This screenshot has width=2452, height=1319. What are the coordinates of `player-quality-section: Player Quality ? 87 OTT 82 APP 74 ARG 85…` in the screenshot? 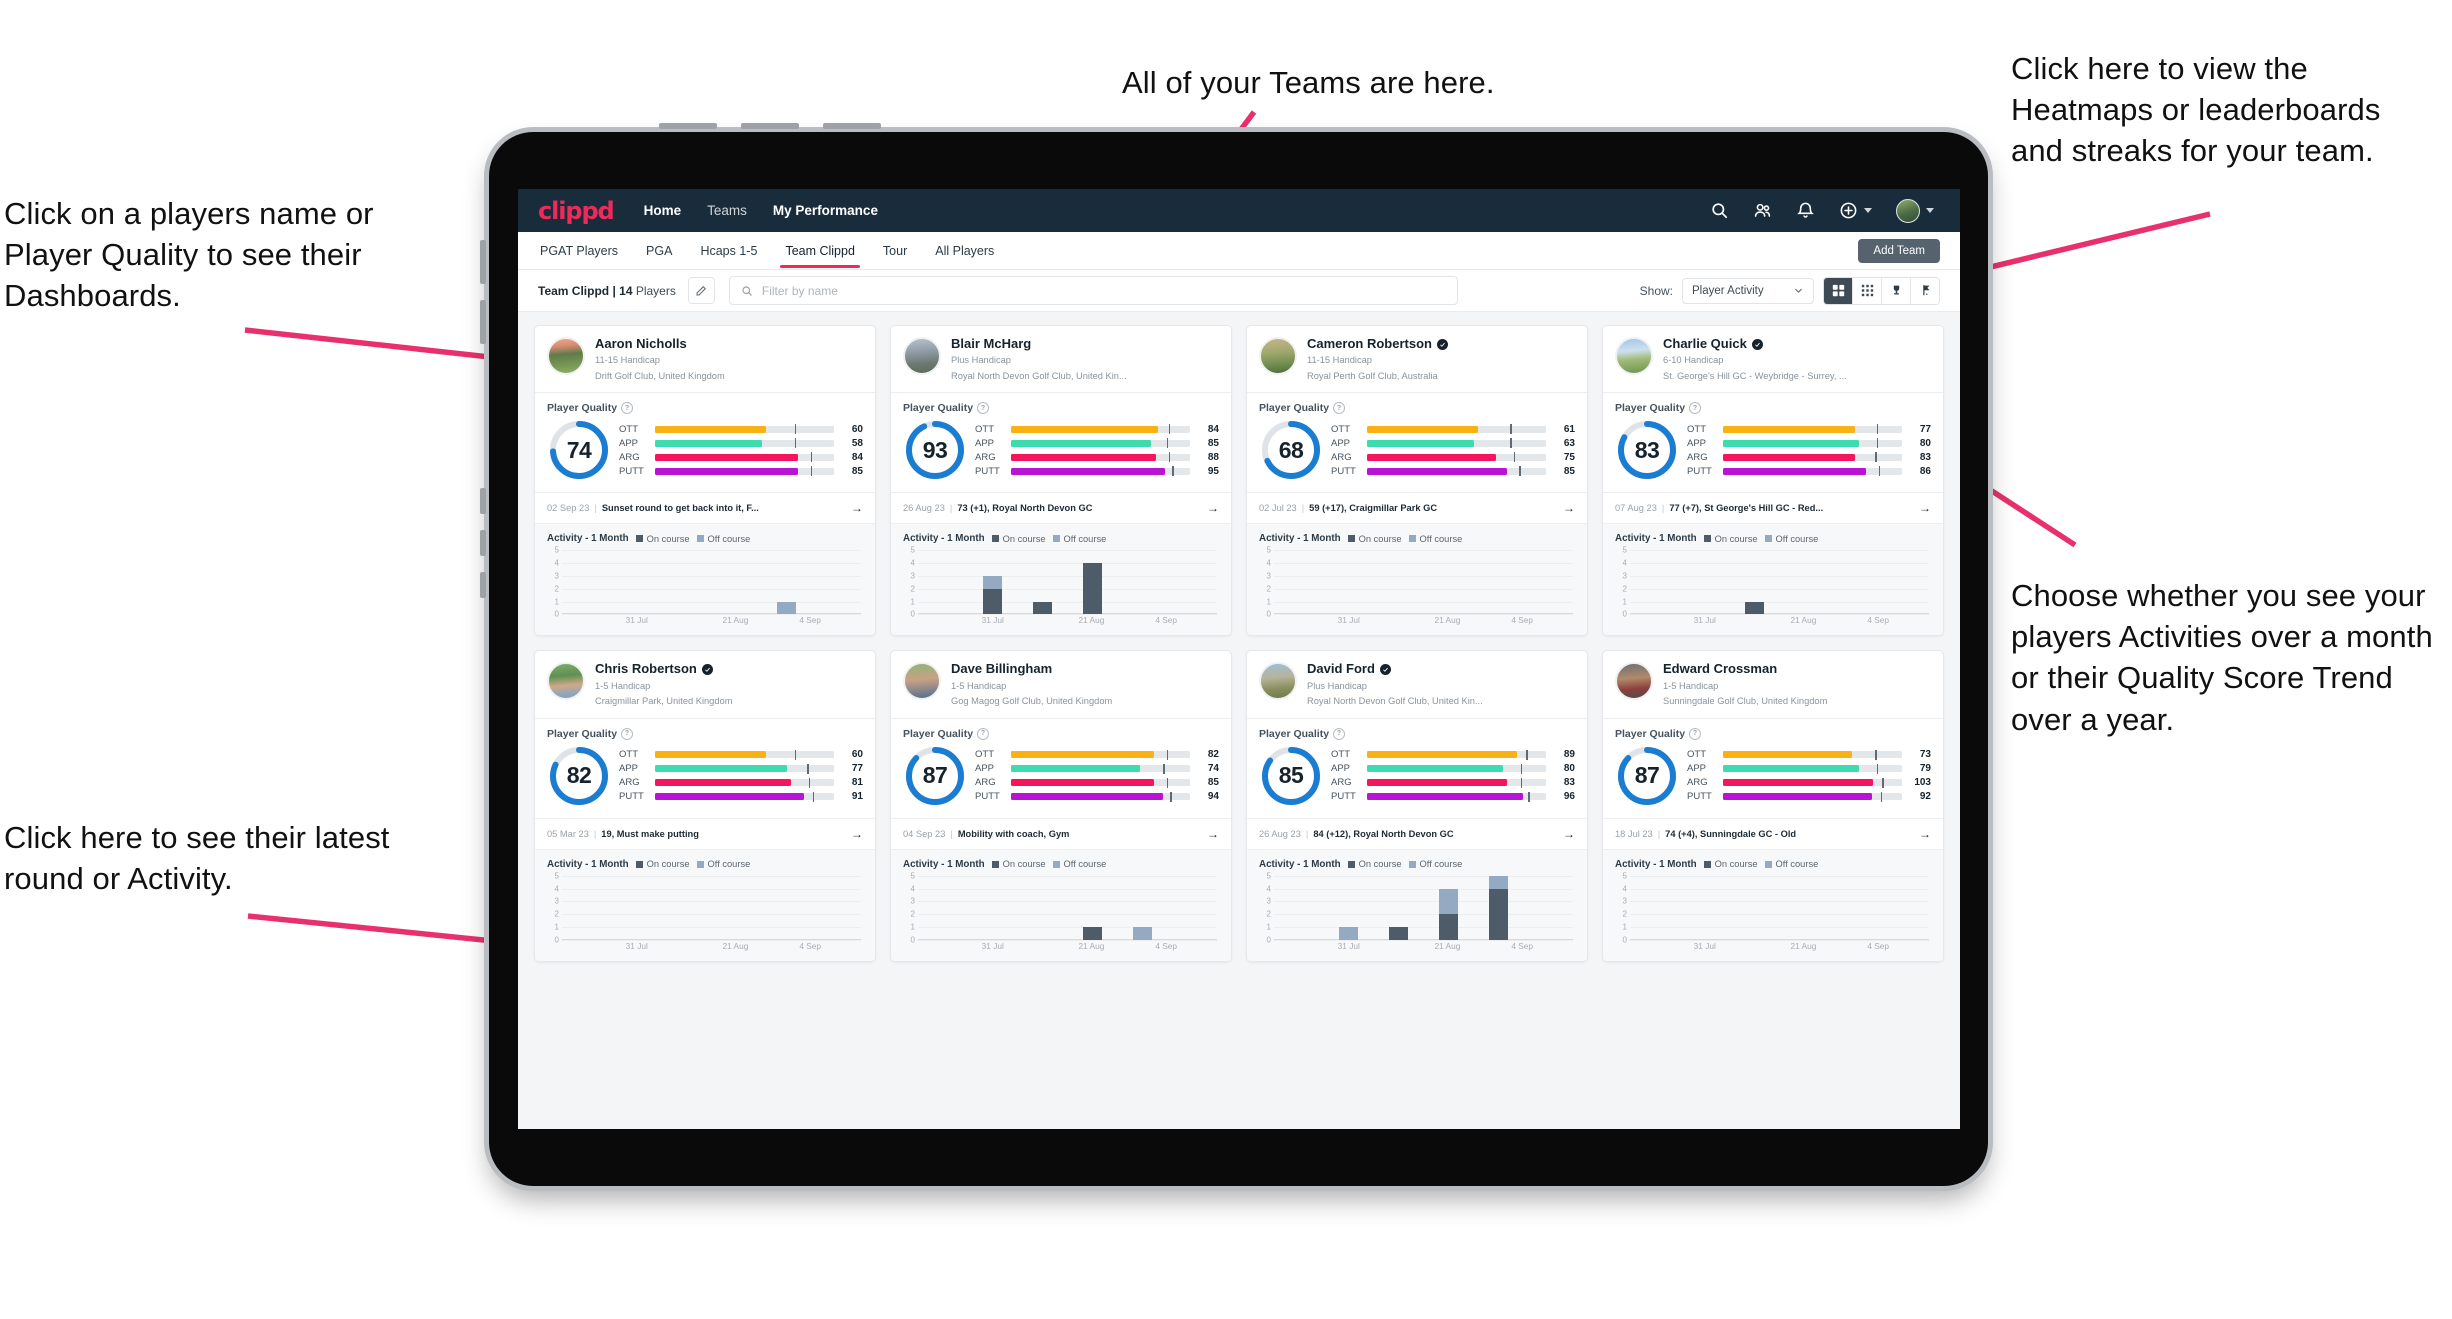 It's located at (1061, 768).